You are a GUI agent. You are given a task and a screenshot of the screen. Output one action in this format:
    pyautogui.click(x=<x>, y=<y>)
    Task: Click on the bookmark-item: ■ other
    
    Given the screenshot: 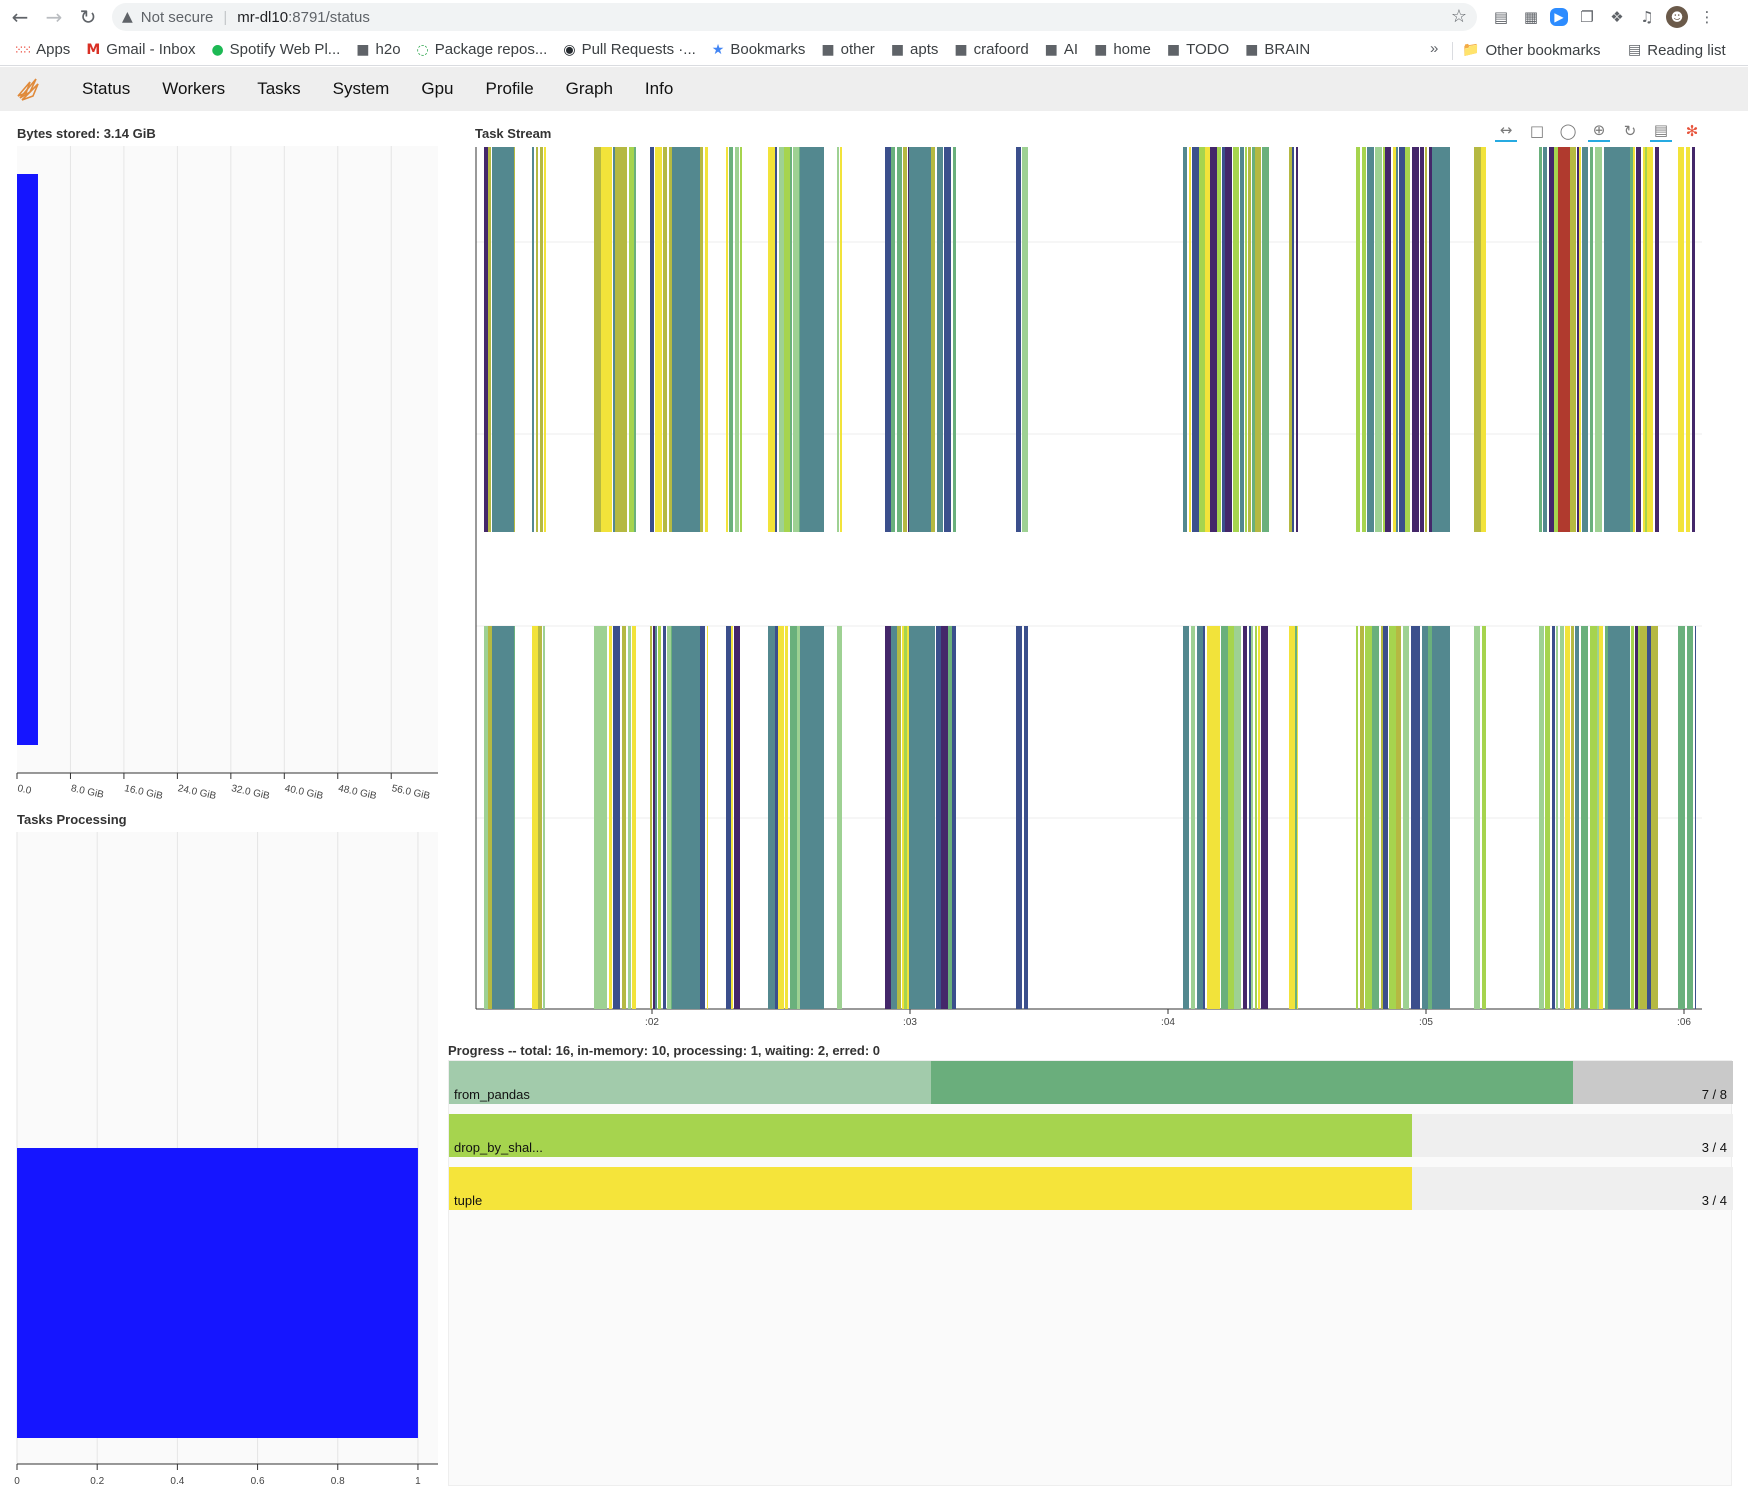 What is the action you would take?
    pyautogui.click(x=847, y=49)
    